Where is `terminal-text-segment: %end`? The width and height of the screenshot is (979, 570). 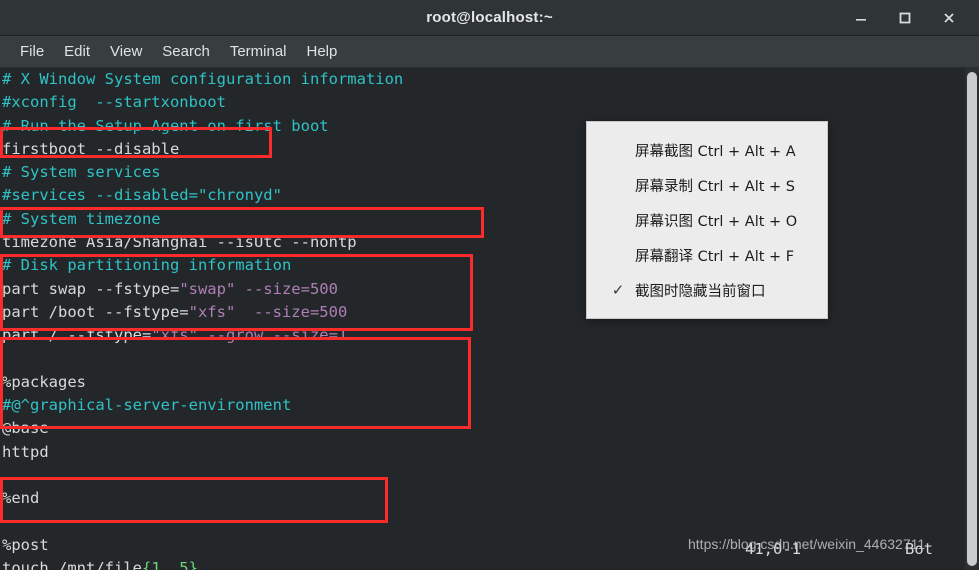 terminal-text-segment: %end is located at coordinates (21, 498).